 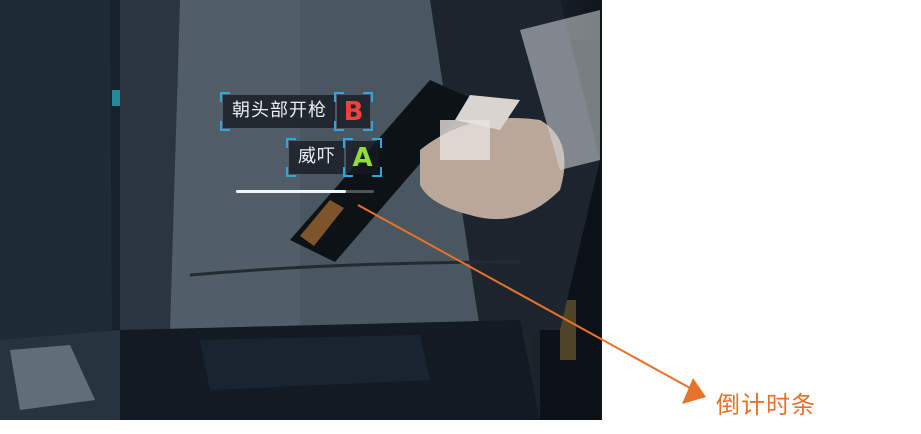 I want to click on annotation-label: 倒计时条, so click(x=766, y=405).